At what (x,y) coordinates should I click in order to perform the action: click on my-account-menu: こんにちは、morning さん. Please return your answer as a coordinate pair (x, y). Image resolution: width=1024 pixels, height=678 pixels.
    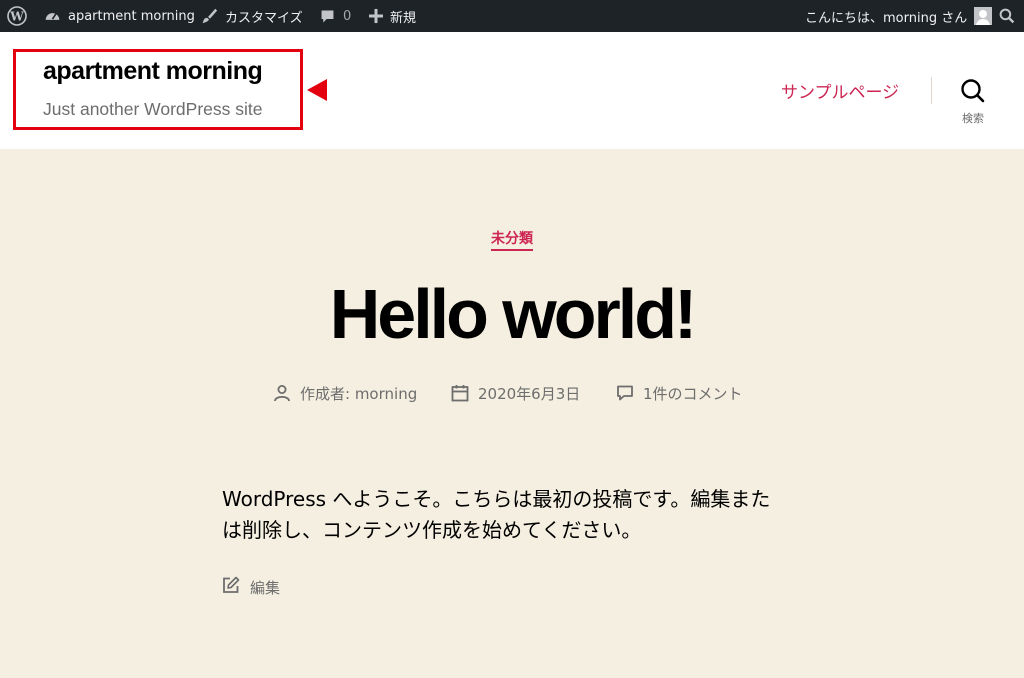
    Looking at the image, I should click on (899, 16).